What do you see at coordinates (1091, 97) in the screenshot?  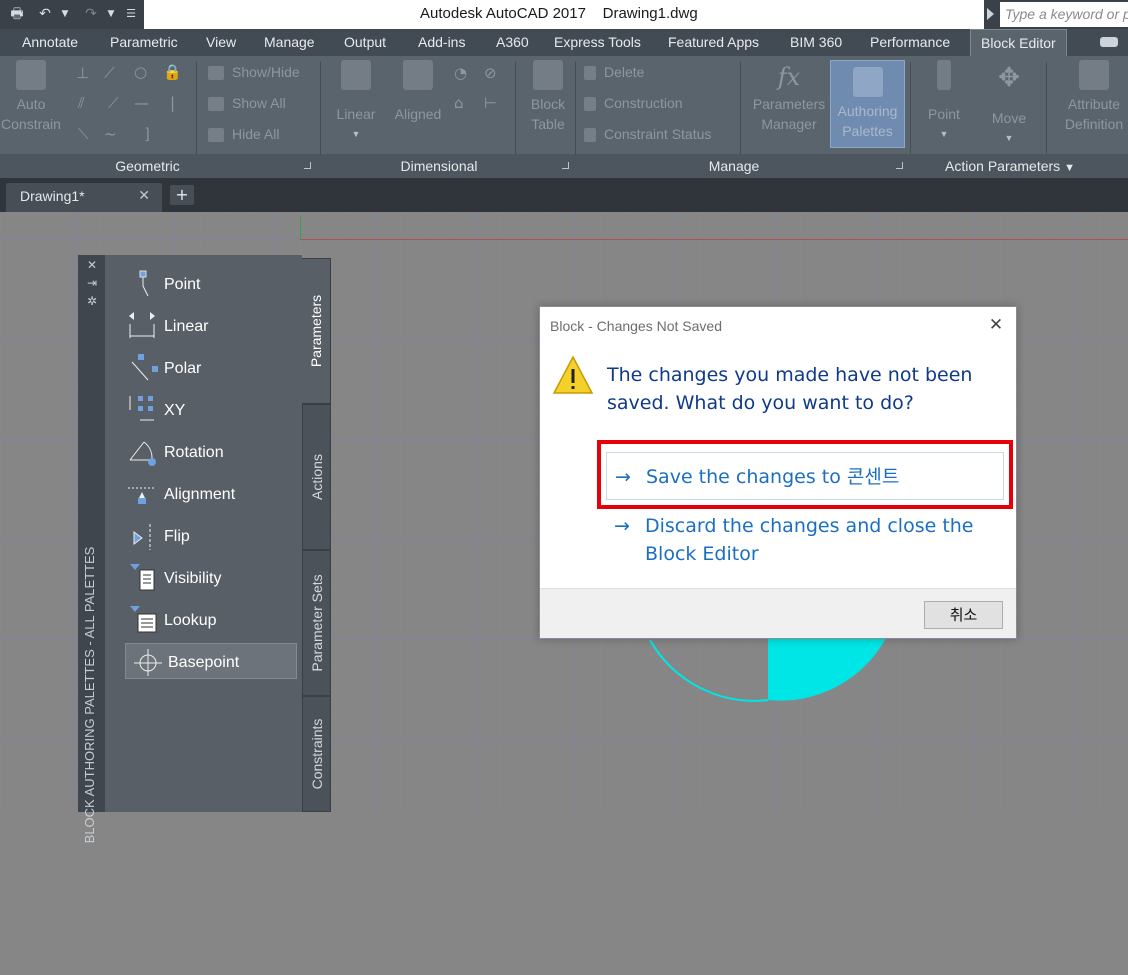 I see `attribute-definition-button: Attribute Definition` at bounding box center [1091, 97].